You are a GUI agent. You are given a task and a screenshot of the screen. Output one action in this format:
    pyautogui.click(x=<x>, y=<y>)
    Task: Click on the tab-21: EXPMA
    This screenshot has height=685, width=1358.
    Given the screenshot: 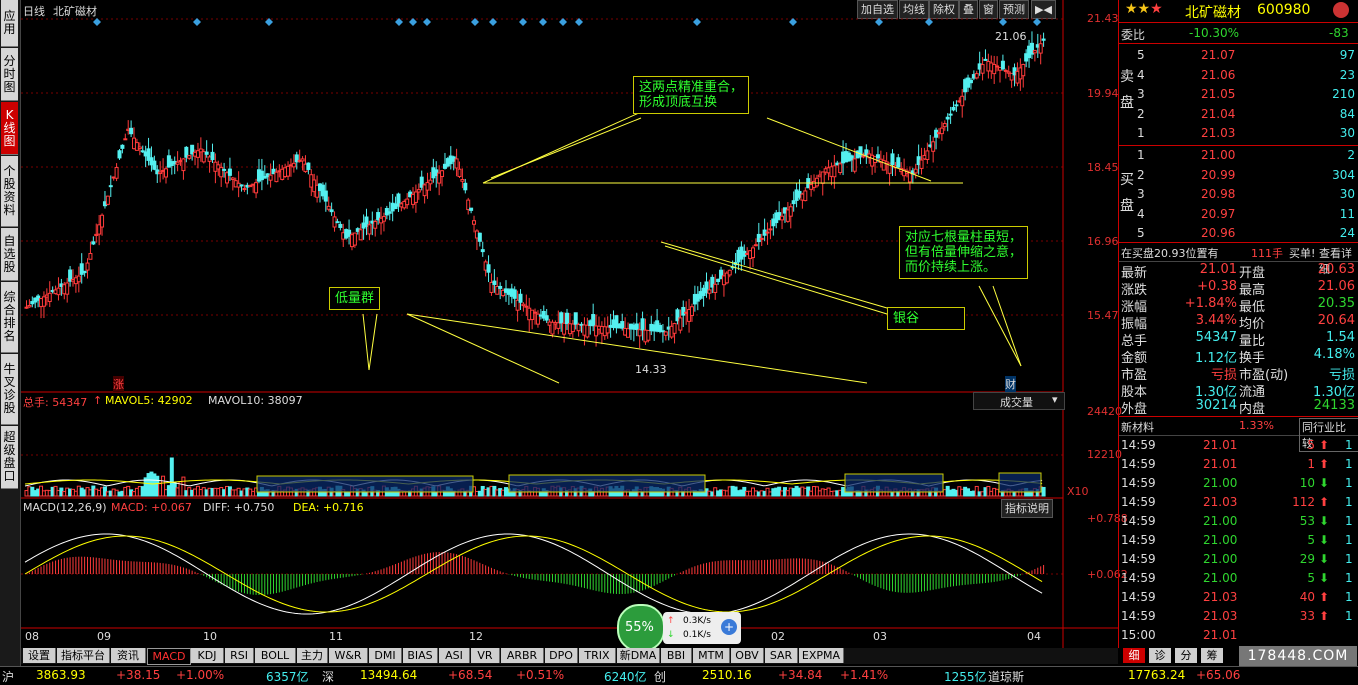 What is the action you would take?
    pyautogui.click(x=821, y=655)
    